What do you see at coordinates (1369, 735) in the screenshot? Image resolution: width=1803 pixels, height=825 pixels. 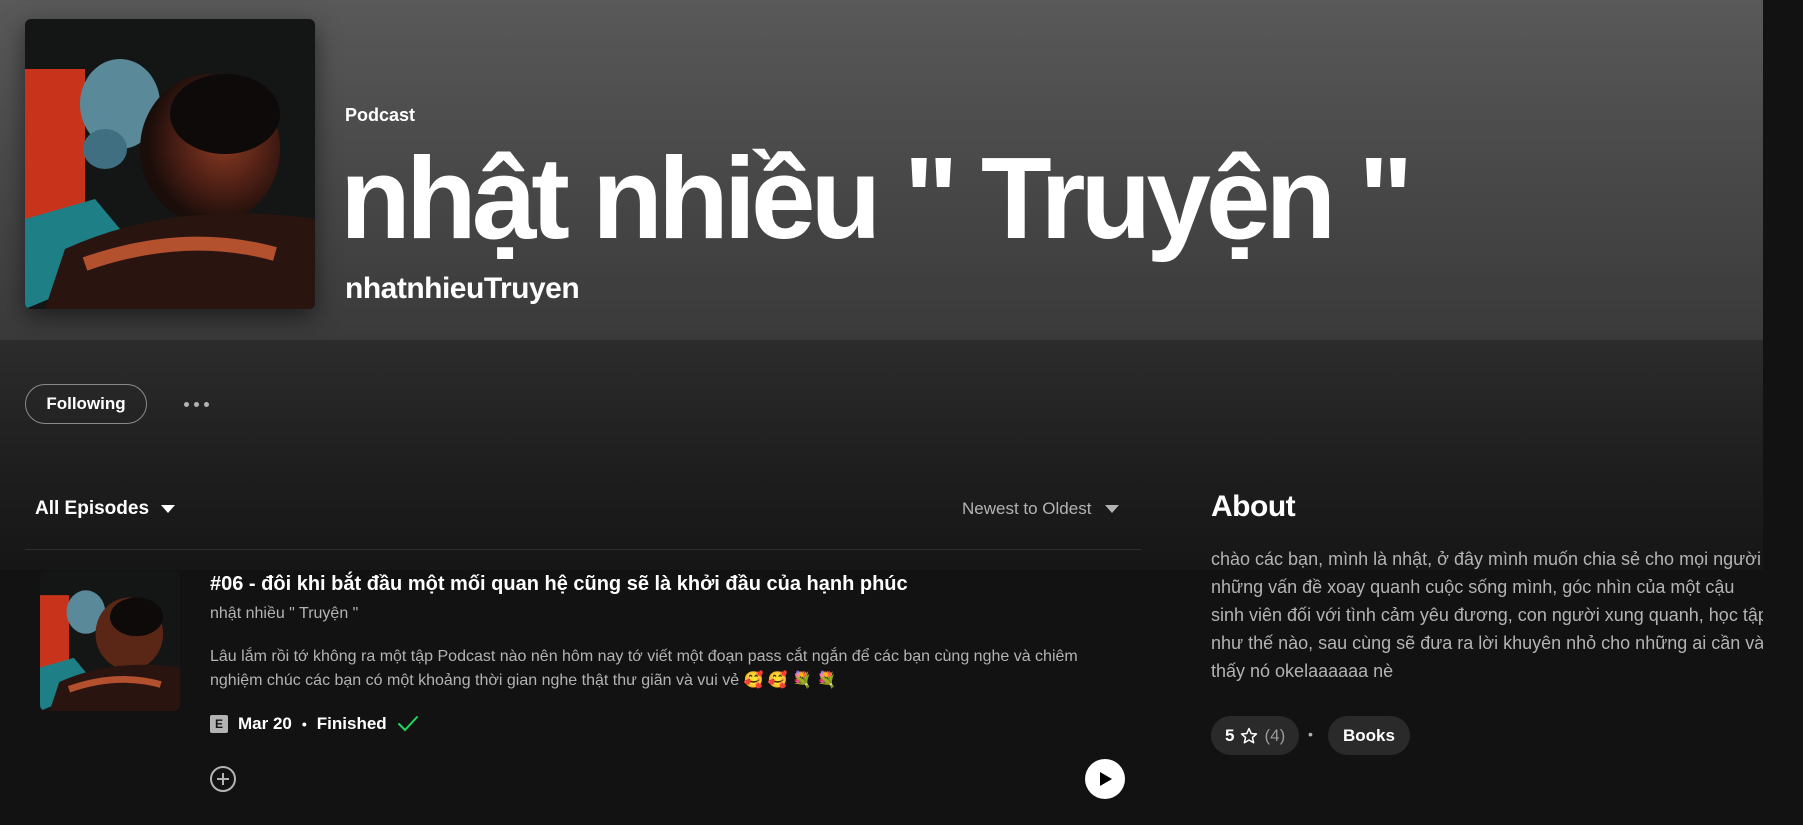 I see `category-badge: Books` at bounding box center [1369, 735].